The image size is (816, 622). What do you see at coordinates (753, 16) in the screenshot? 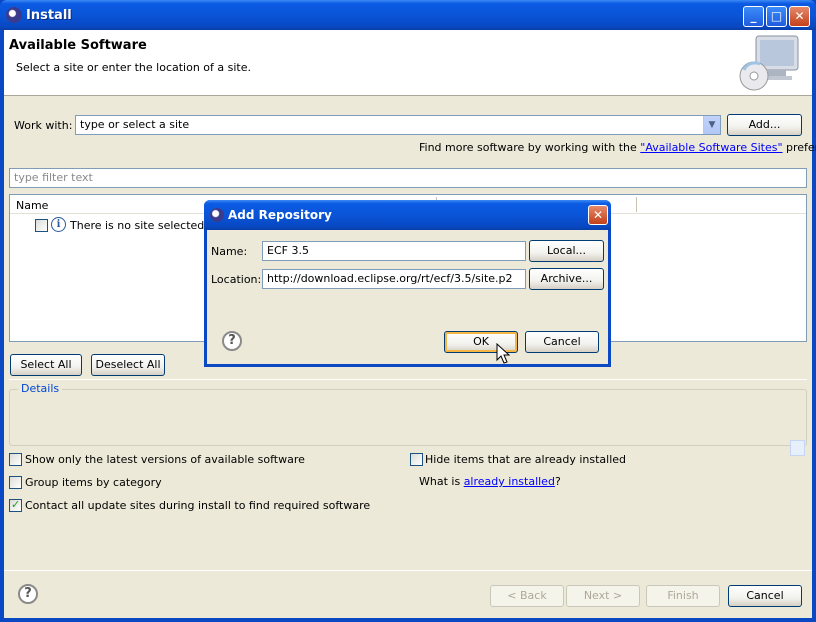
I see `minimize-button: _` at bounding box center [753, 16].